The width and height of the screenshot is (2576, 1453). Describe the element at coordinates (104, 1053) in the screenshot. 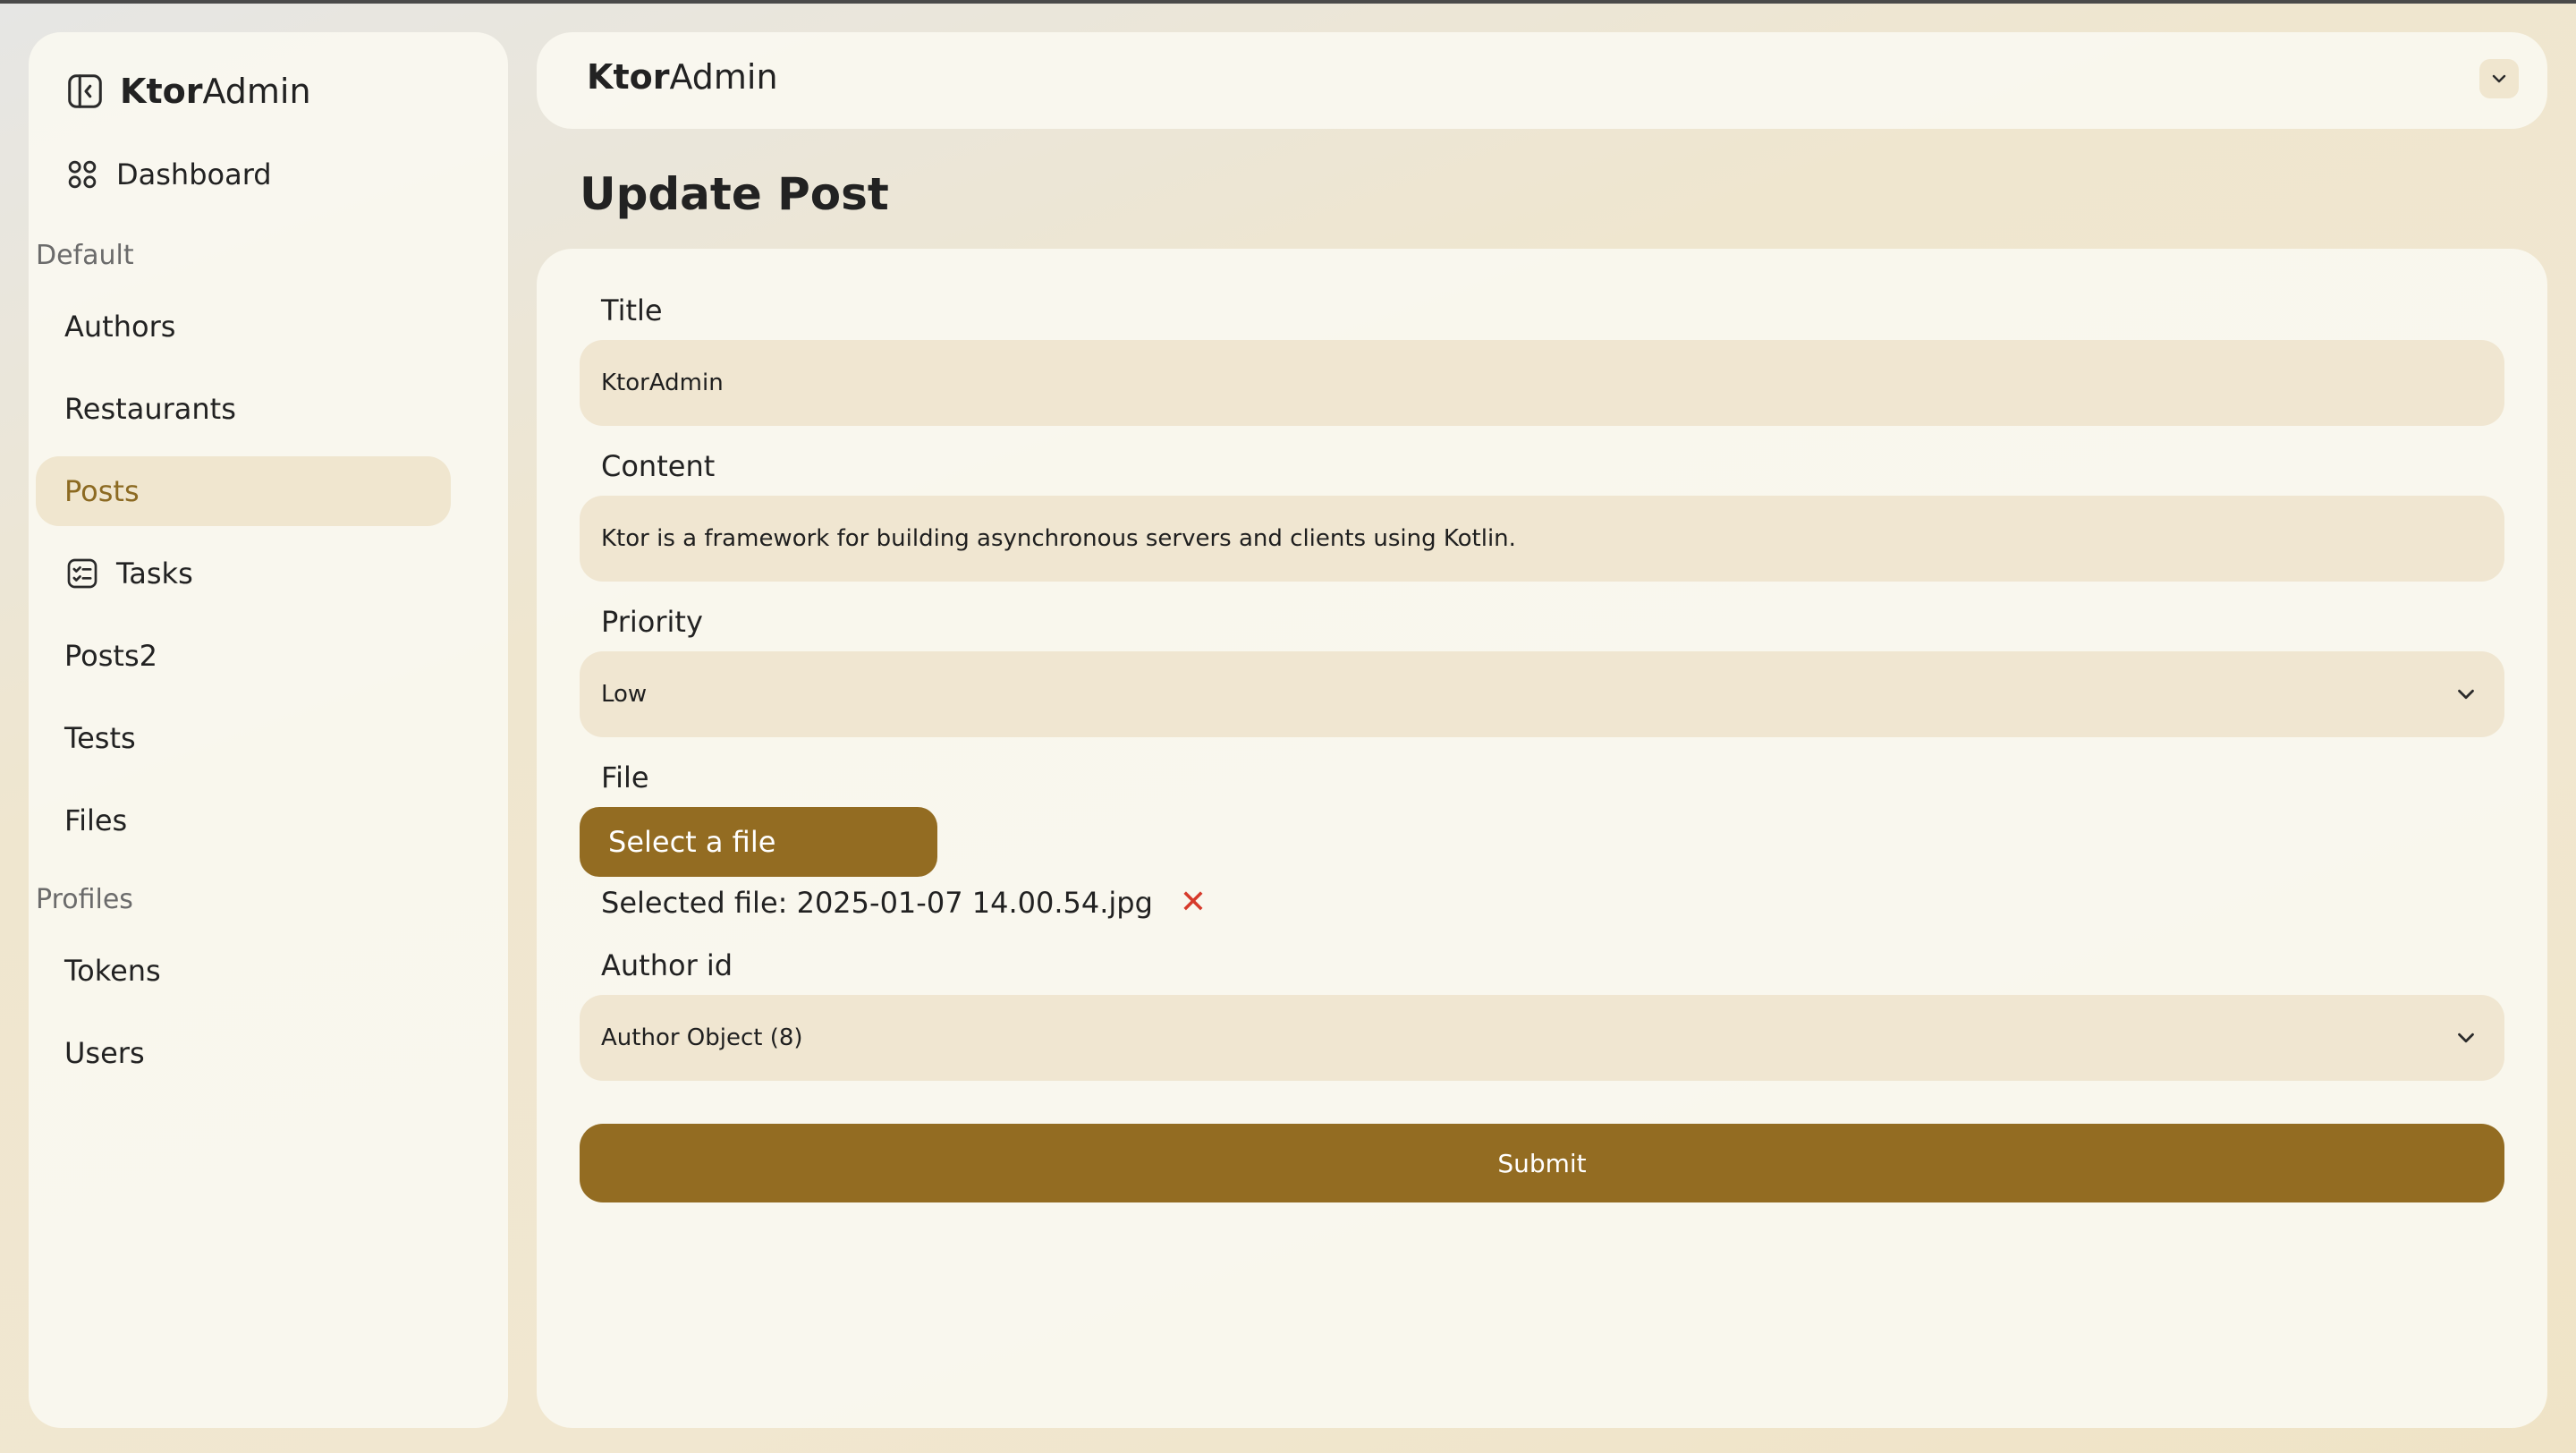

I see `sidebar-item-label: Users` at that location.